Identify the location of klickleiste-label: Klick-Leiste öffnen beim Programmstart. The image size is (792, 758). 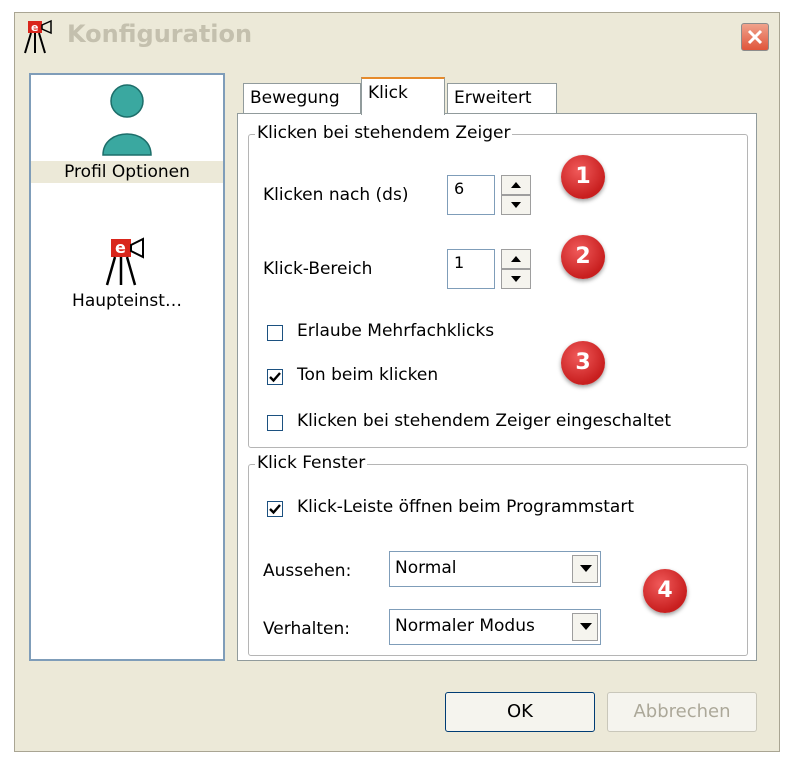
(466, 507).